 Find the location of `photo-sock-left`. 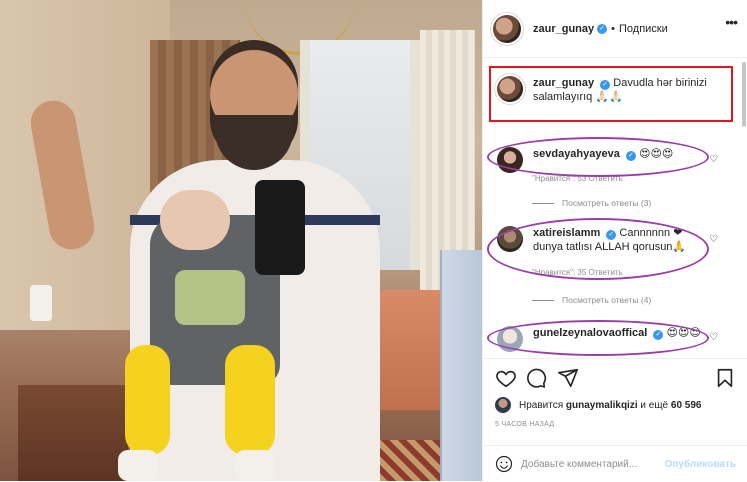

photo-sock-left is located at coordinates (138, 465).